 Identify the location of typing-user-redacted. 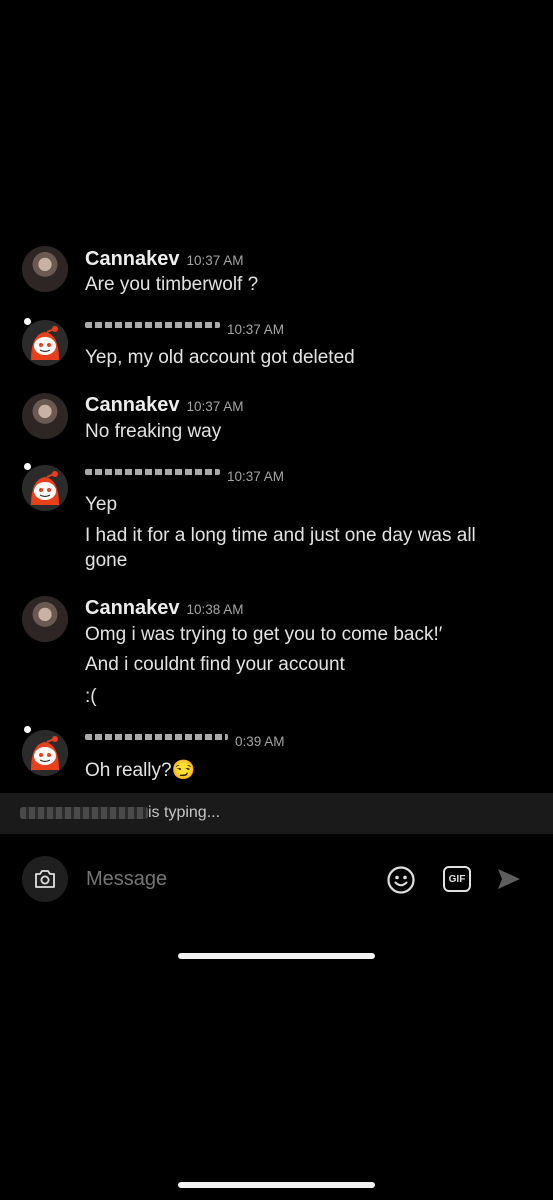
(84, 813).